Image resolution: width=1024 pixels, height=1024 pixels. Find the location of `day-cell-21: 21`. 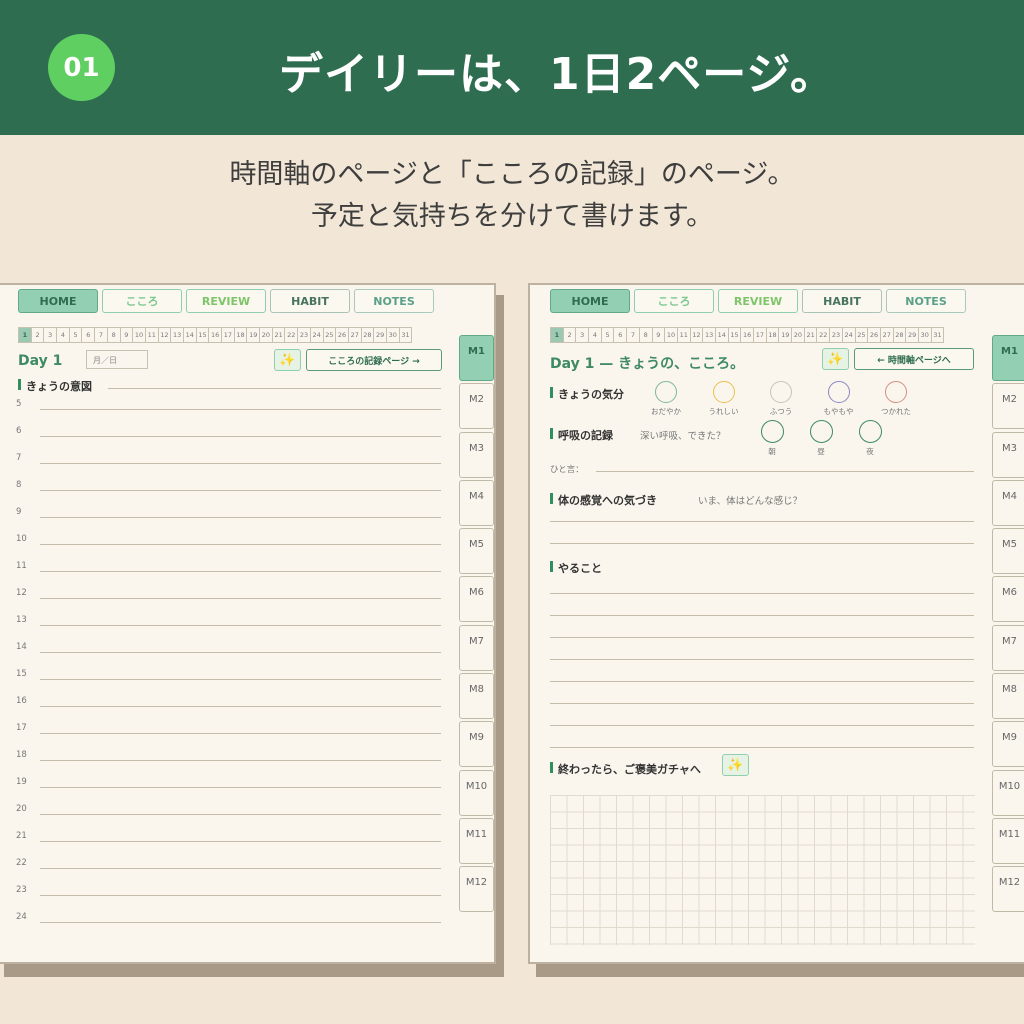

day-cell-21: 21 is located at coordinates (278, 335).